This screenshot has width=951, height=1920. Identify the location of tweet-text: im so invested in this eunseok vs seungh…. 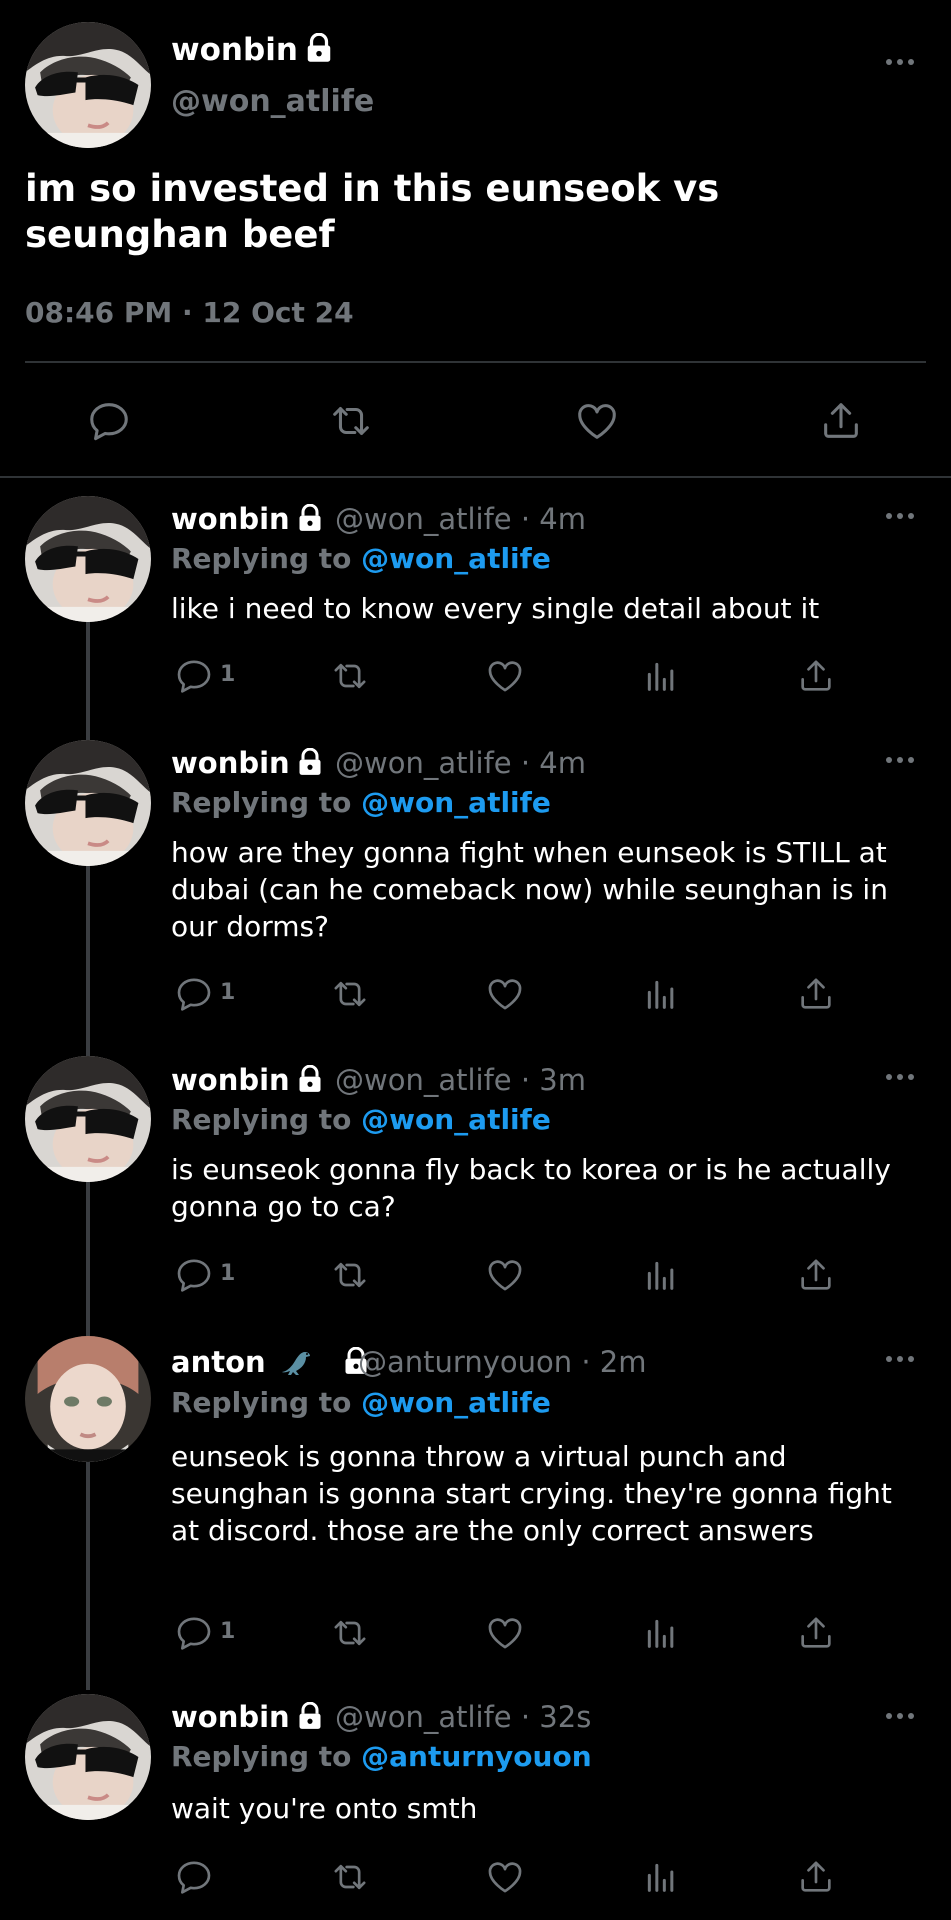
(372, 211).